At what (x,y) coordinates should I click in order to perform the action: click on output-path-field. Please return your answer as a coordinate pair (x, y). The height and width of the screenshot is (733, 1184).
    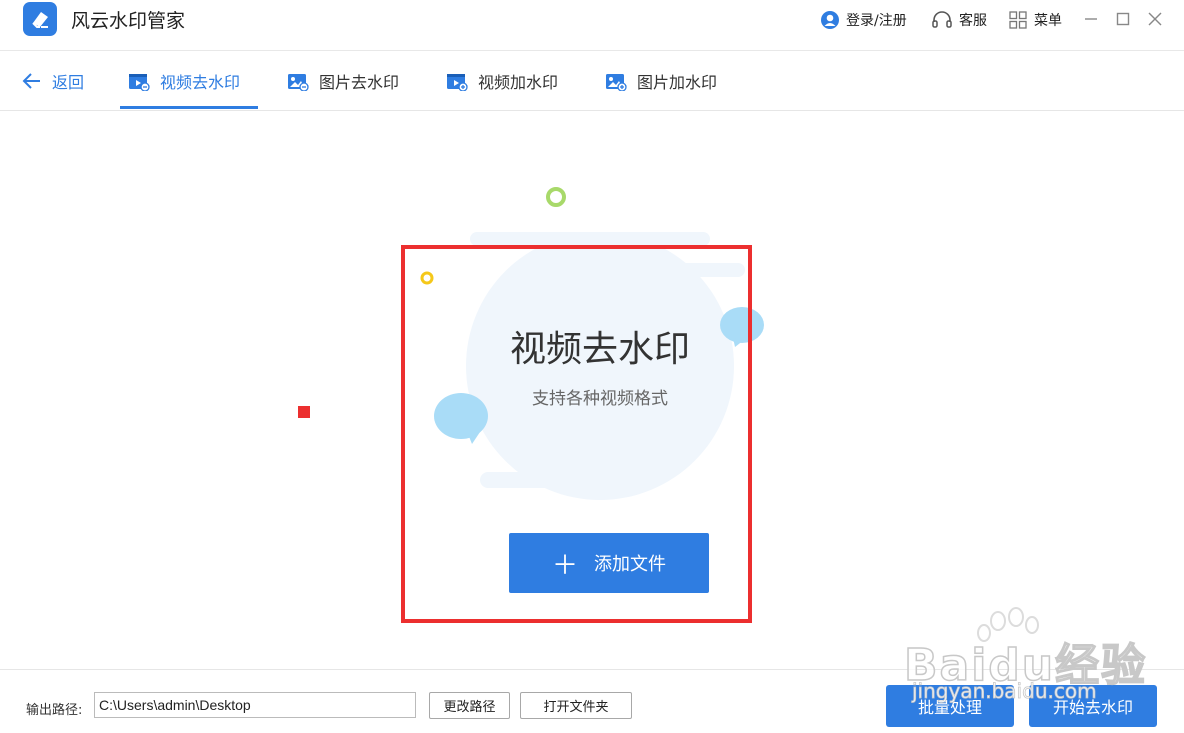
    Looking at the image, I should click on (255, 705).